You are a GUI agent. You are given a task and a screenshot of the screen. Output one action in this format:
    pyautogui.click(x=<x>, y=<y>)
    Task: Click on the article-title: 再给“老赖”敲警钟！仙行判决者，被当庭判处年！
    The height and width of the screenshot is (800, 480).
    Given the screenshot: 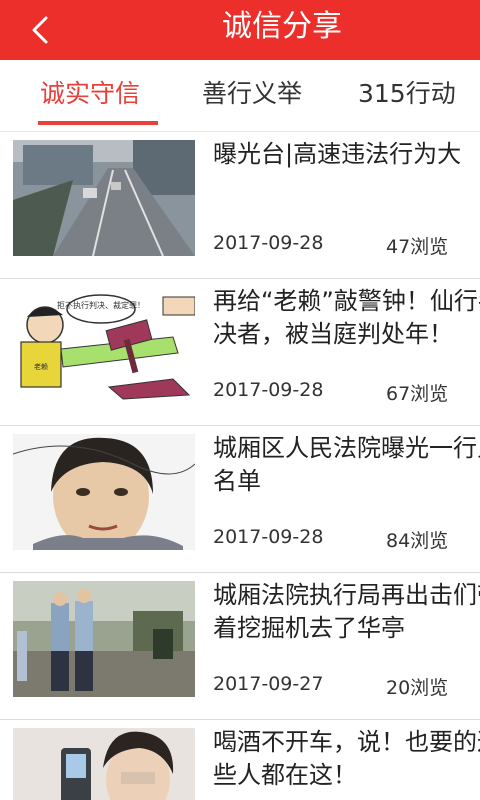 What is the action you would take?
    pyautogui.click(x=346, y=317)
    